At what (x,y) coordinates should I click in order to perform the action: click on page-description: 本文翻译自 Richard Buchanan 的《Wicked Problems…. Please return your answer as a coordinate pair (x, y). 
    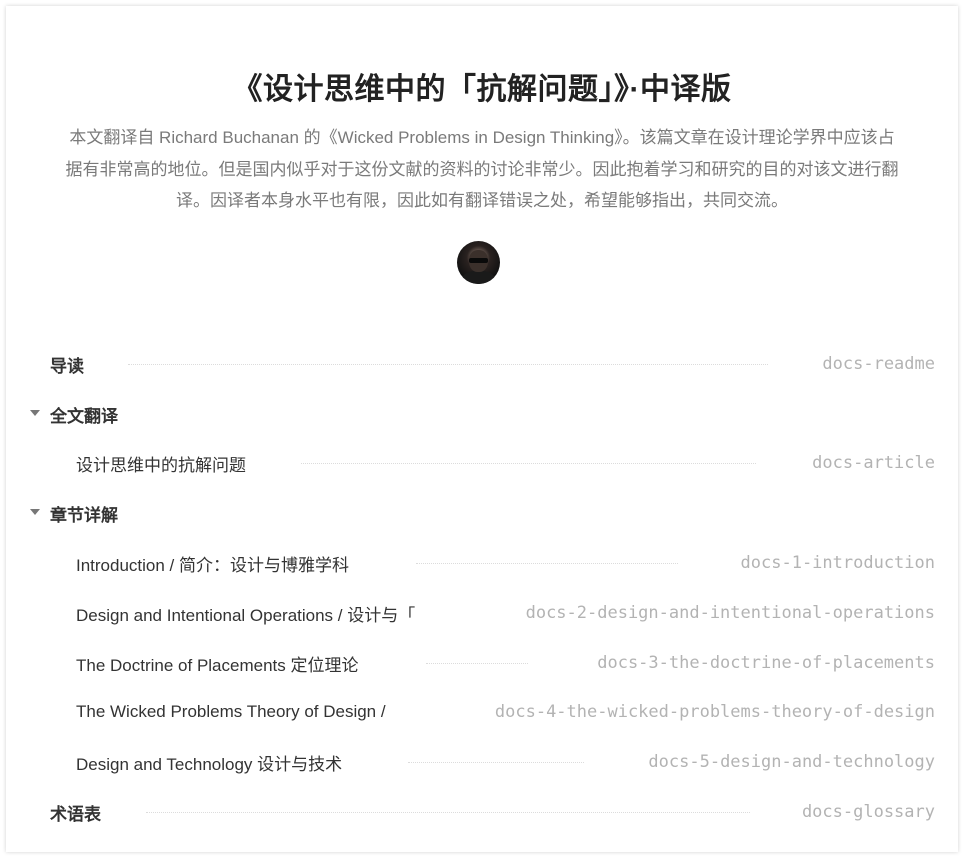
    Looking at the image, I should click on (482, 169).